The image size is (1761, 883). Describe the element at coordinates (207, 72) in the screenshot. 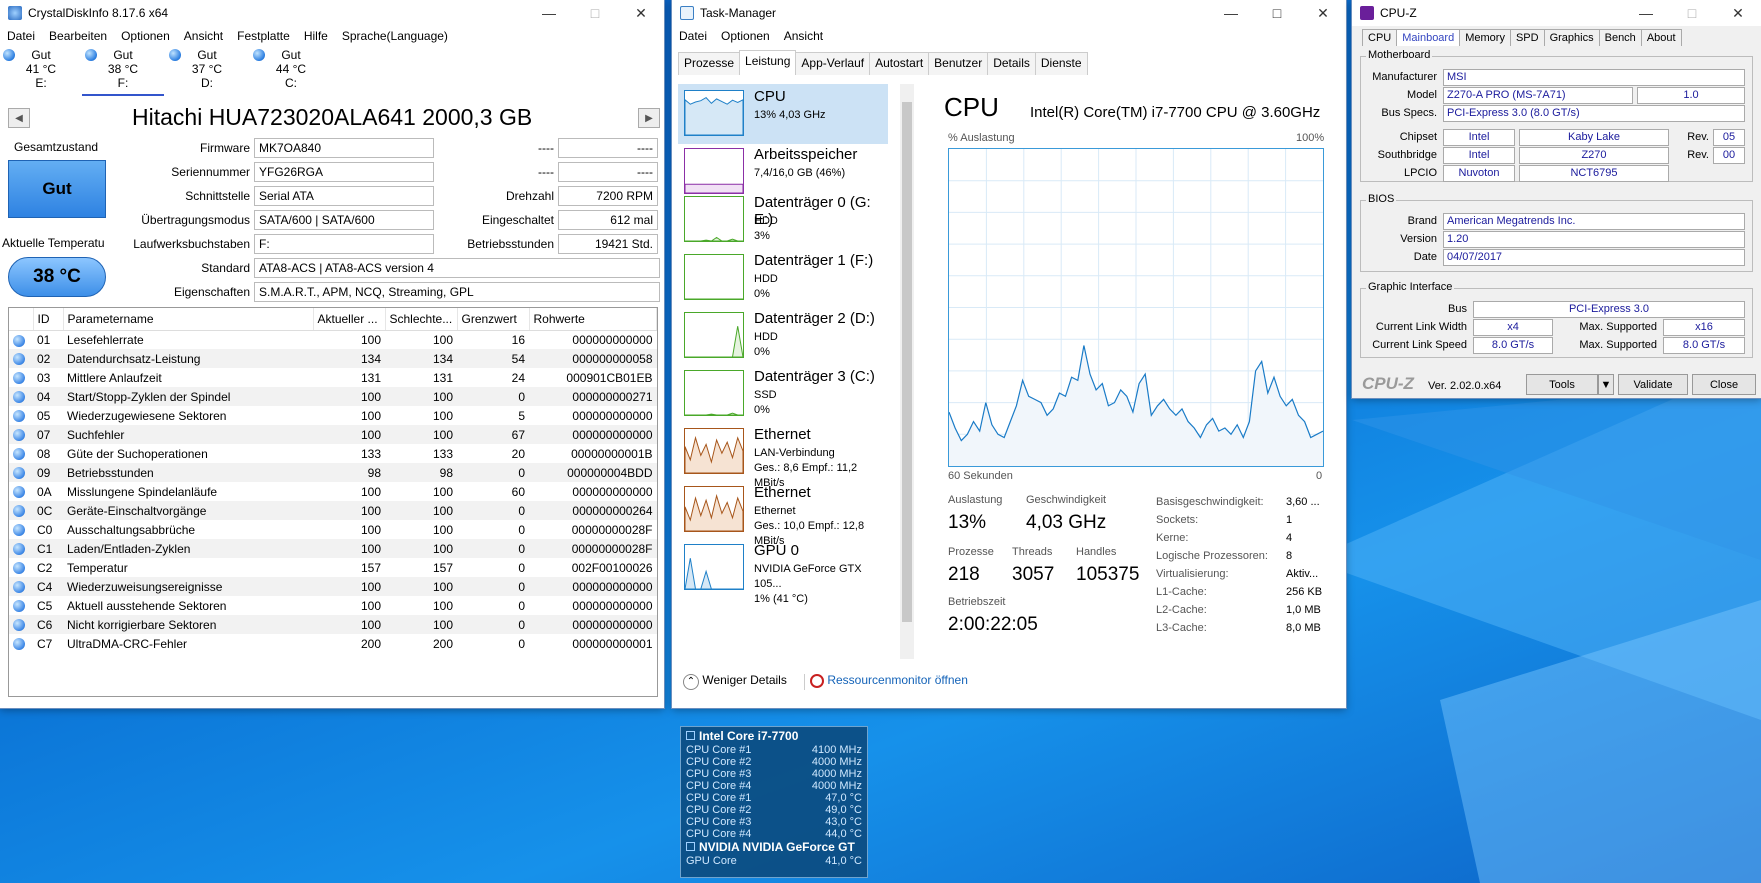

I see `drive-tab-d: Gut 37 °C D:` at that location.